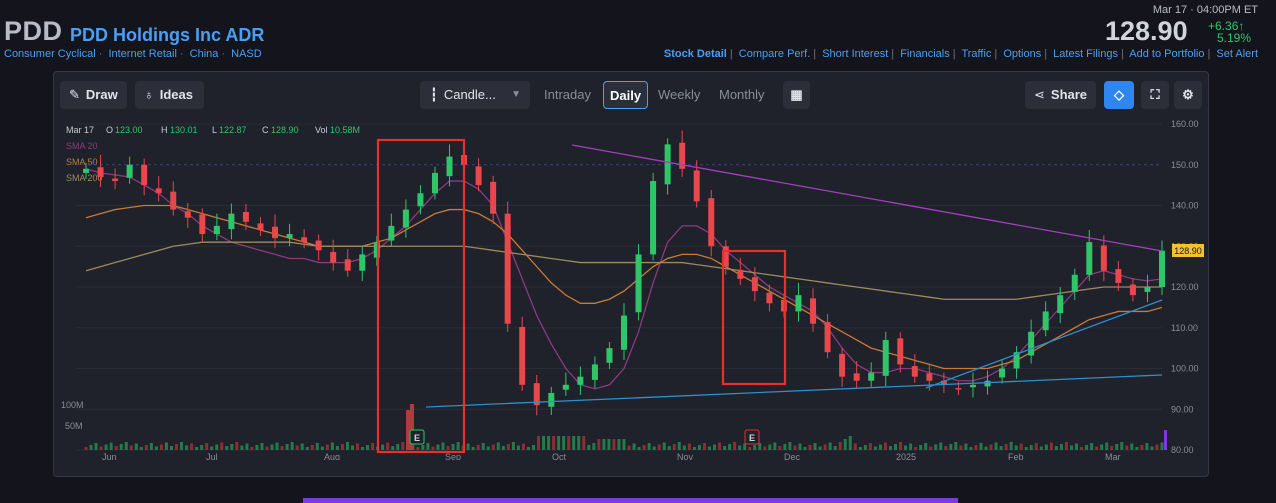  Describe the element at coordinates (475, 95) in the screenshot. I see `chart-type-select: ┇ Candle... ▼` at that location.